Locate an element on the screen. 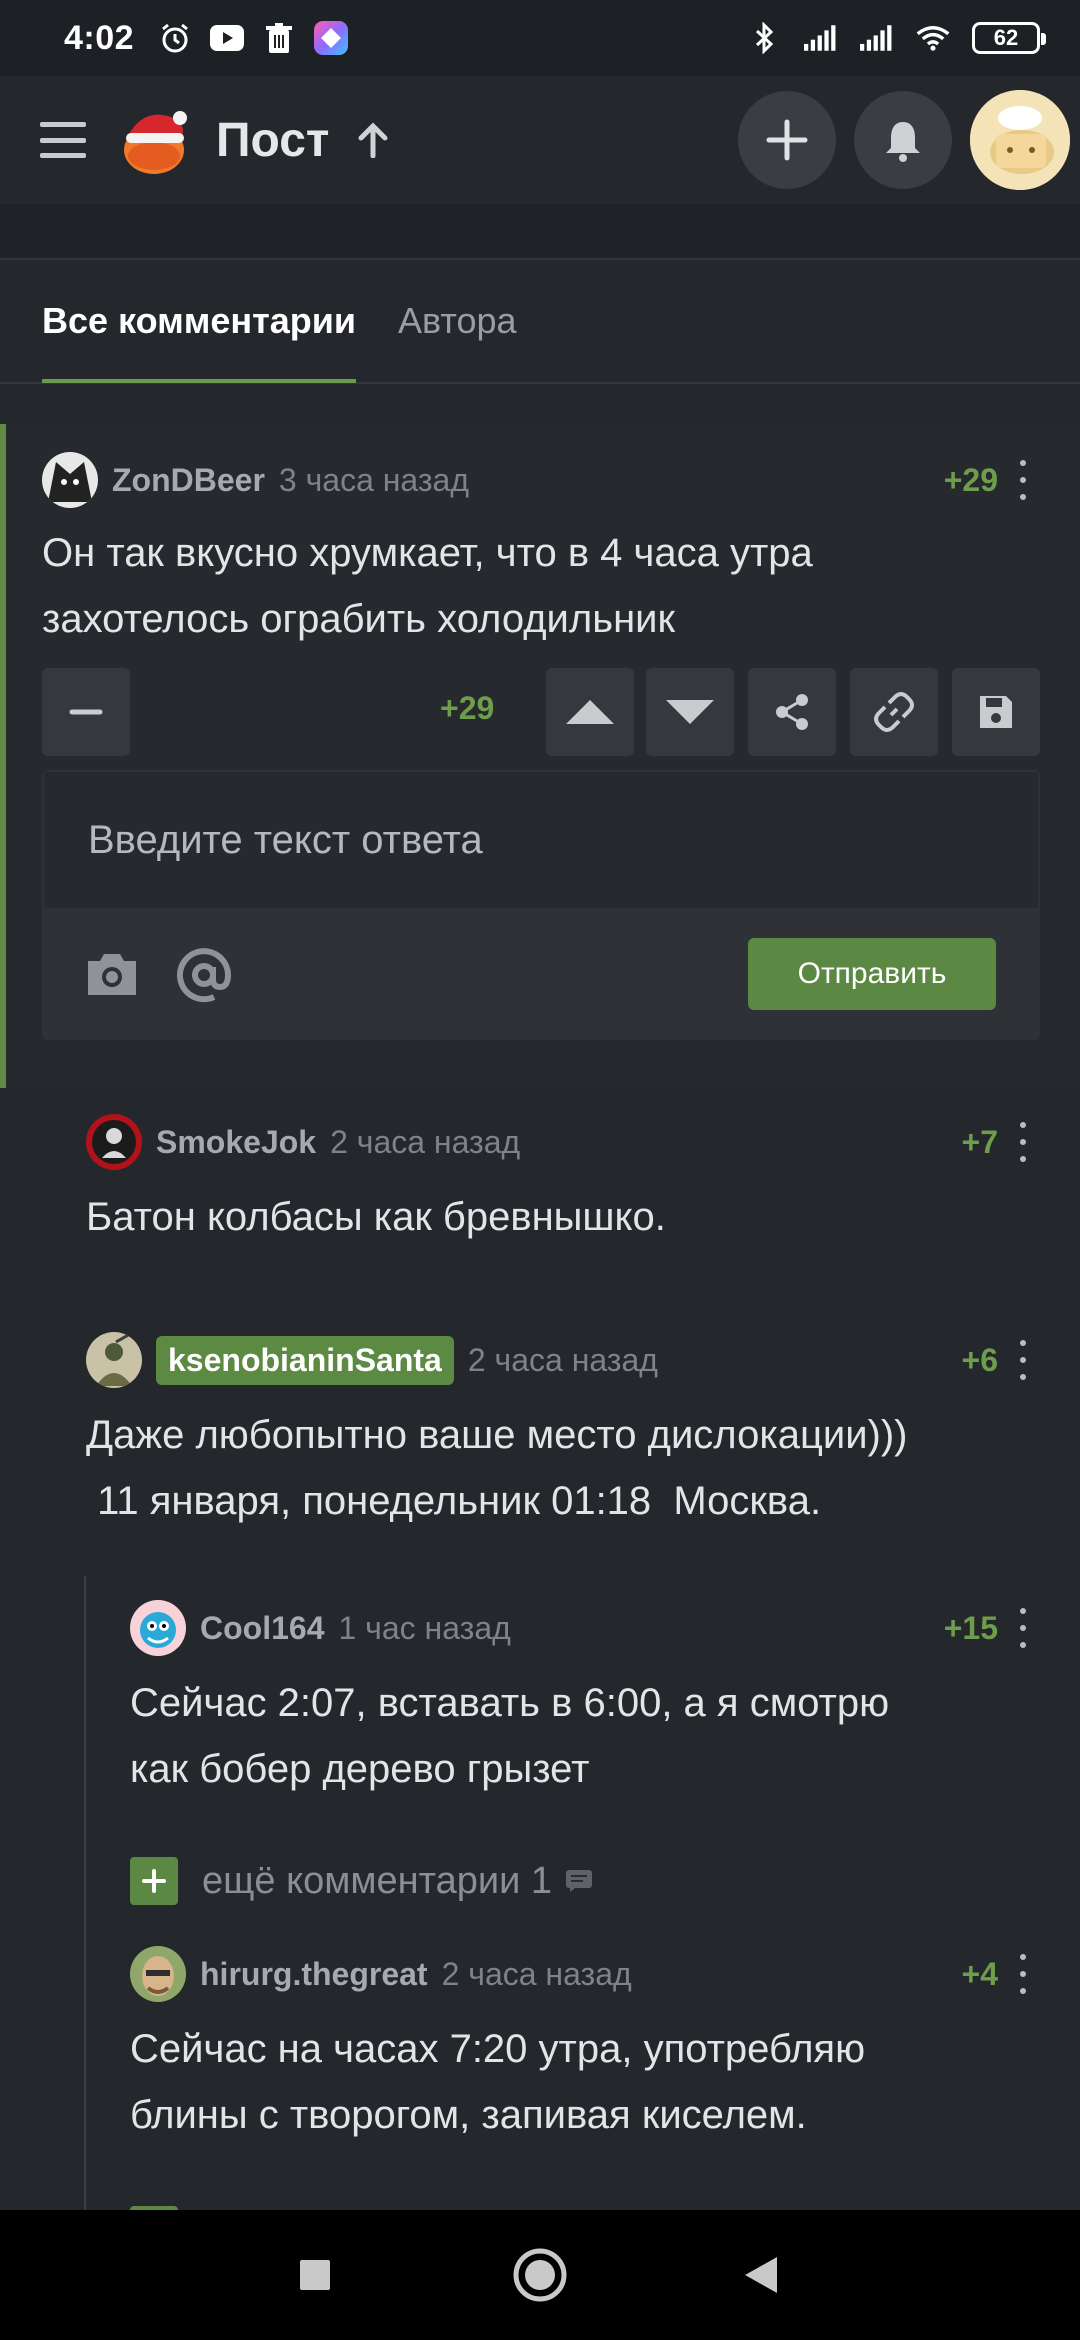 The image size is (1080, 2340). comment-author: SmokeJok is located at coordinates (236, 1142).